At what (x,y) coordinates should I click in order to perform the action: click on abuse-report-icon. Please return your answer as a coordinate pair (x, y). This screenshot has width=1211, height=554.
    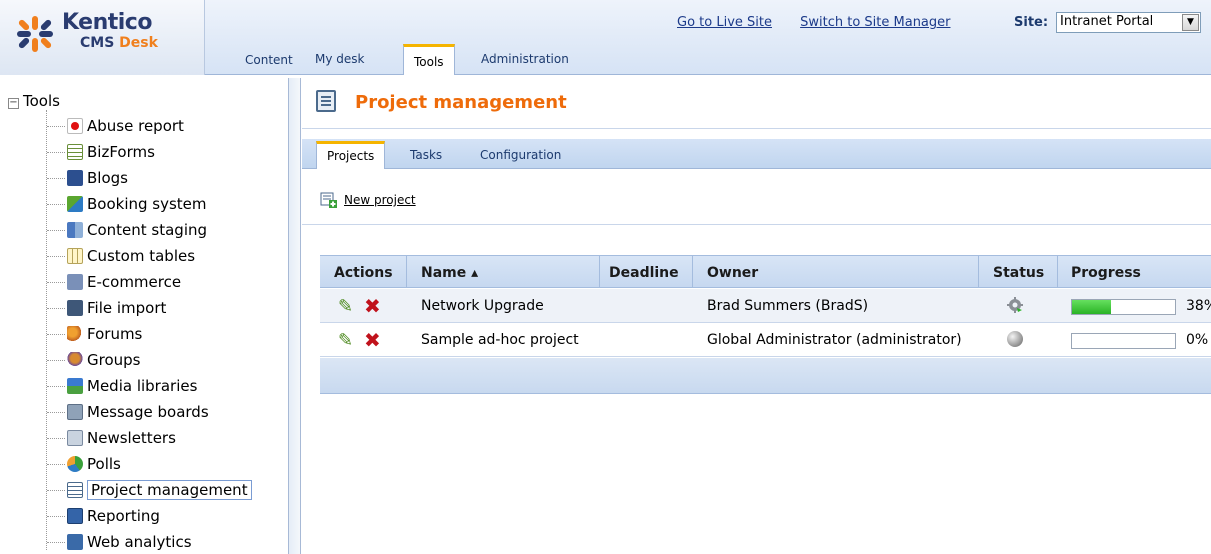
    Looking at the image, I should click on (75, 126).